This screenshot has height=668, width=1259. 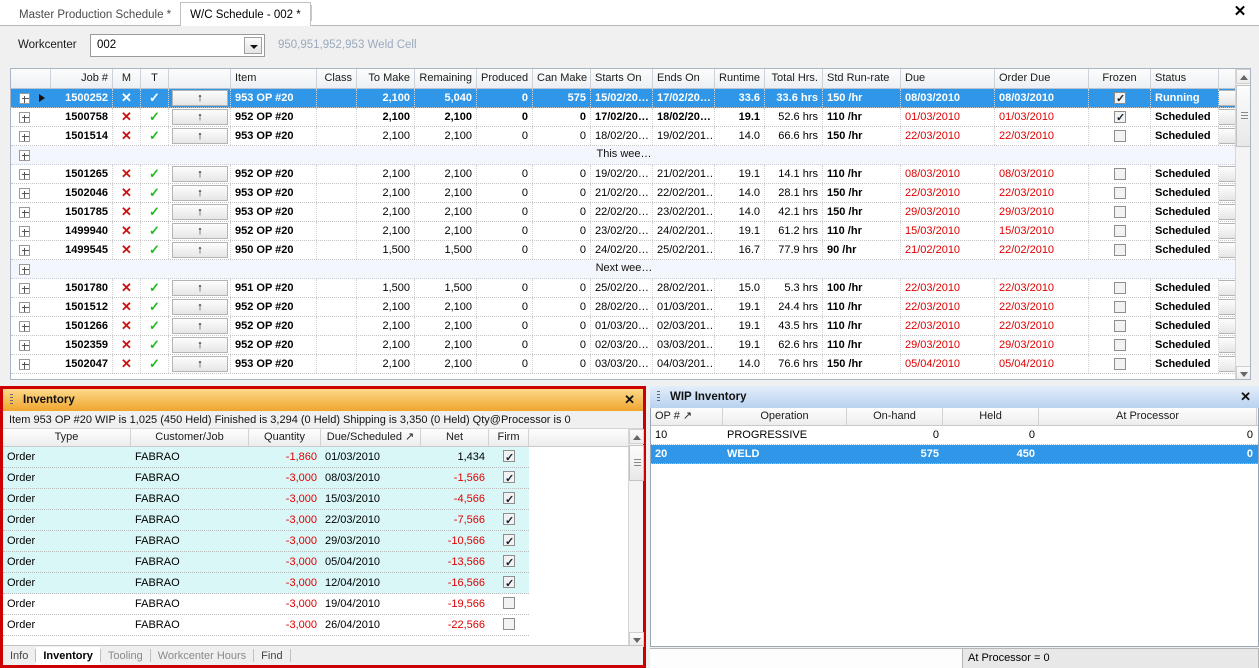 What do you see at coordinates (1243, 372) in the screenshot?
I see `scroll-down-icon` at bounding box center [1243, 372].